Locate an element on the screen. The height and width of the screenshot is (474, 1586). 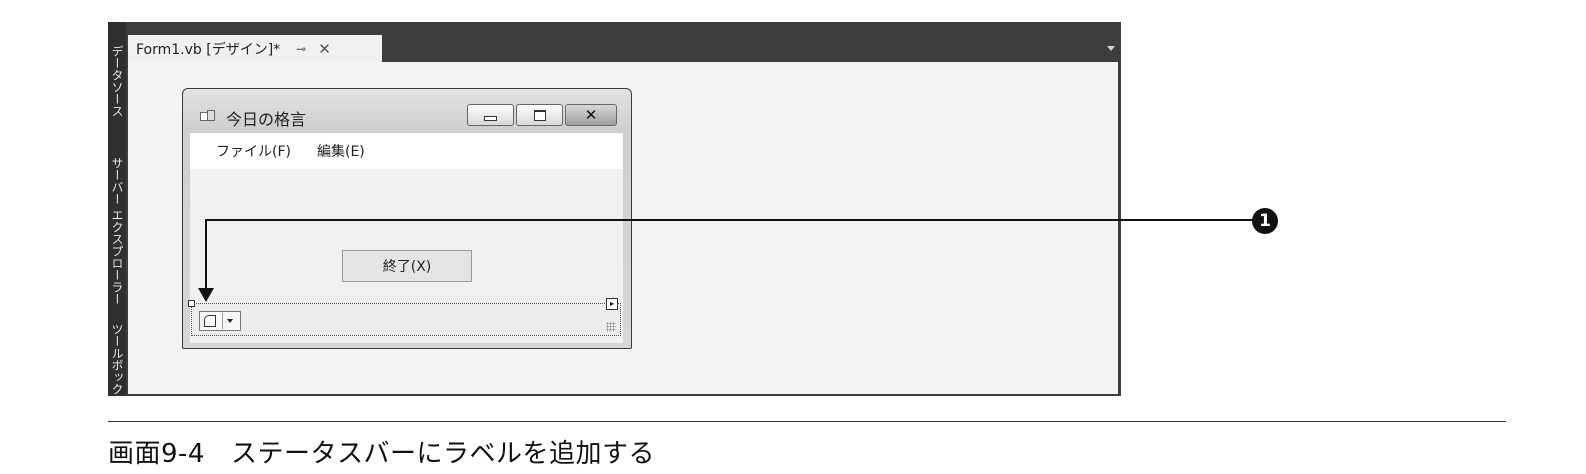
figure-caption-text: ステータスバーにラベルを追加する is located at coordinates (442, 454).